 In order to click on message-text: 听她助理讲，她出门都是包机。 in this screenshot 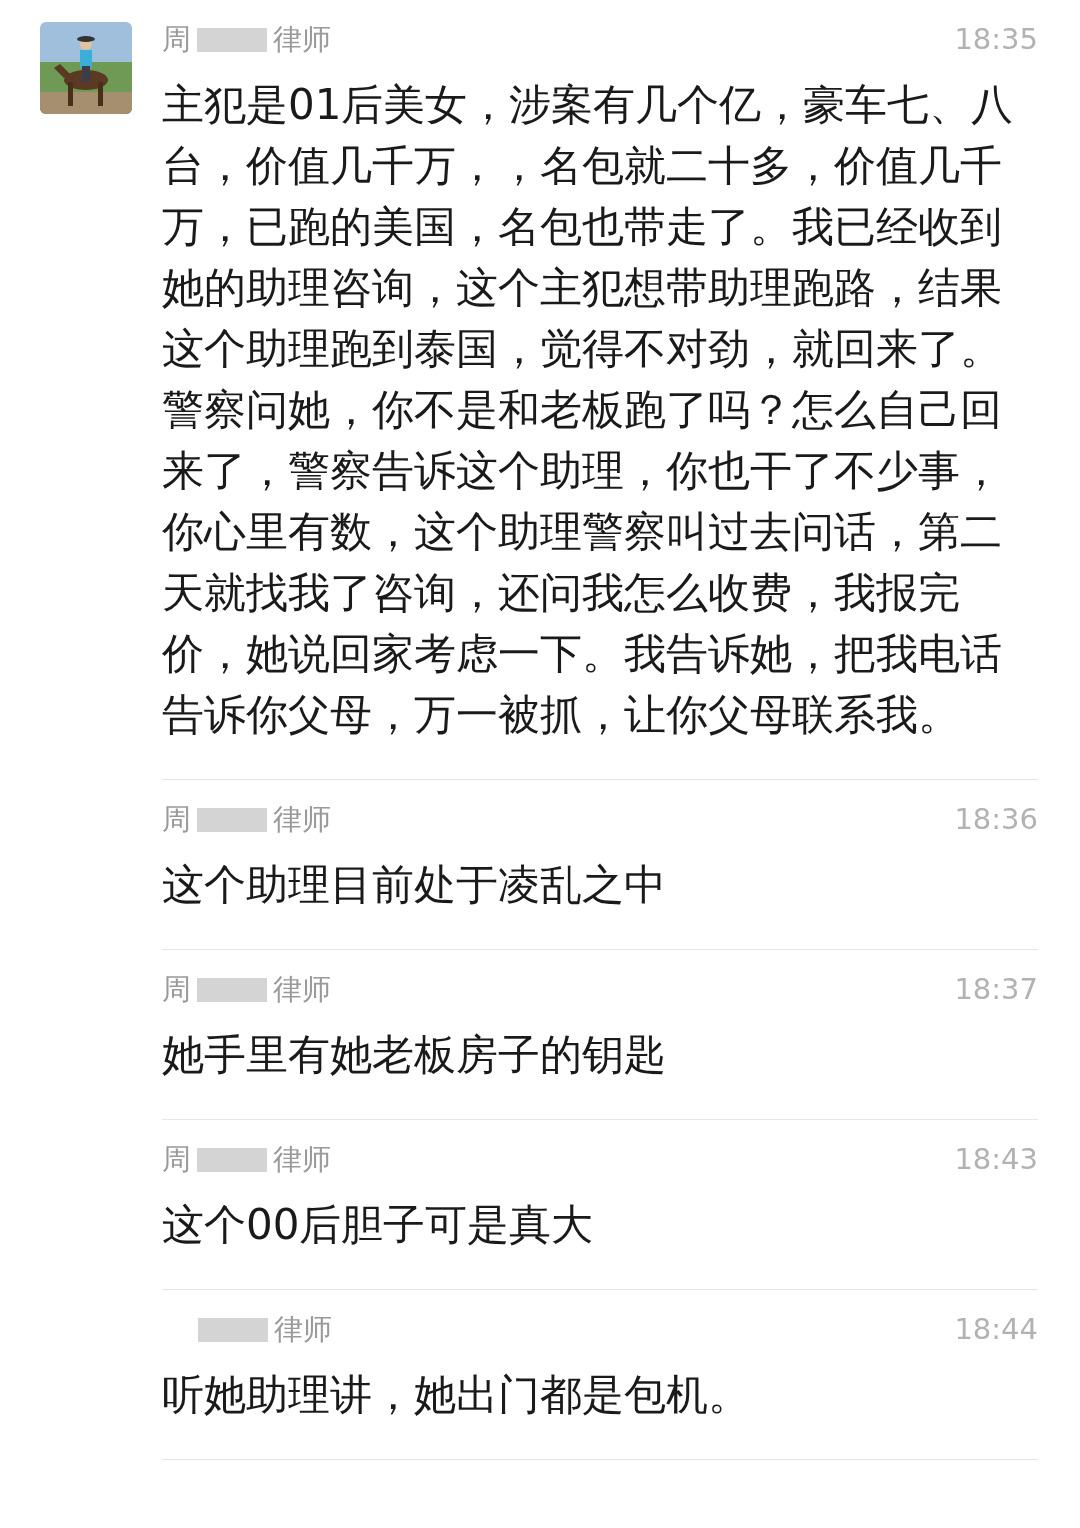, I will do `click(456, 1395)`.